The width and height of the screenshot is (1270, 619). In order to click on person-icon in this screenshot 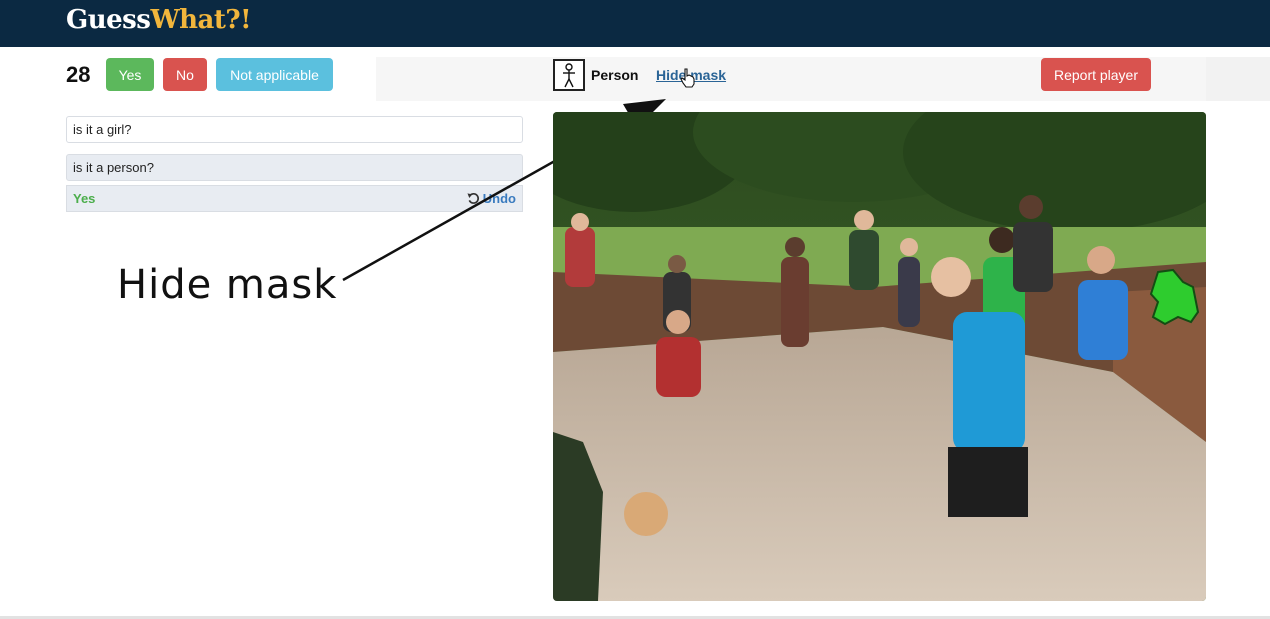, I will do `click(569, 75)`.